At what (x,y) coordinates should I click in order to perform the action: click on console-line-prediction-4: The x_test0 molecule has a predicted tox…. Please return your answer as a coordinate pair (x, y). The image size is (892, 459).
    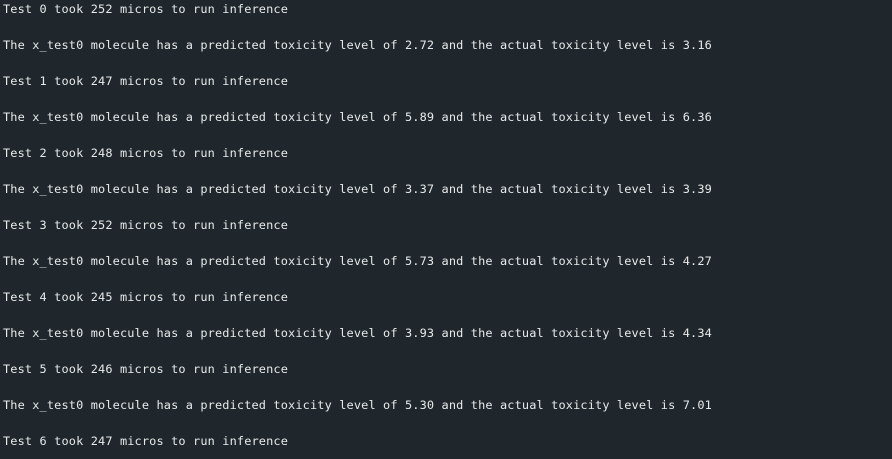
    Looking at the image, I should click on (357, 333).